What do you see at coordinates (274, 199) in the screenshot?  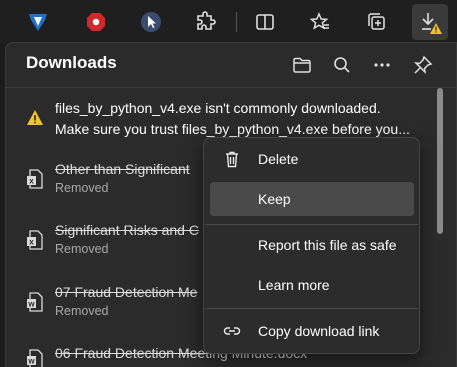 I see `menu-label-keep: Keep` at bounding box center [274, 199].